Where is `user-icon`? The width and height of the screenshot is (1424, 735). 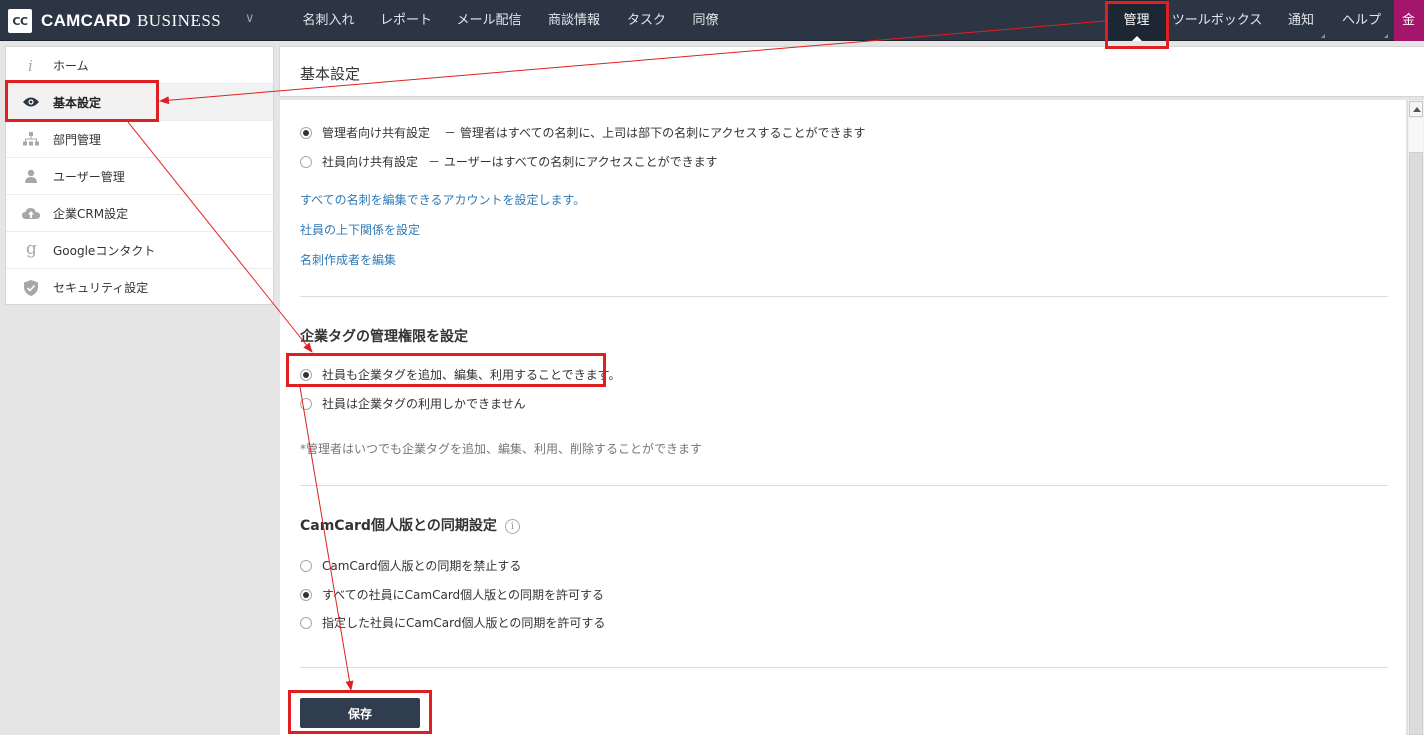
user-icon is located at coordinates (31, 176).